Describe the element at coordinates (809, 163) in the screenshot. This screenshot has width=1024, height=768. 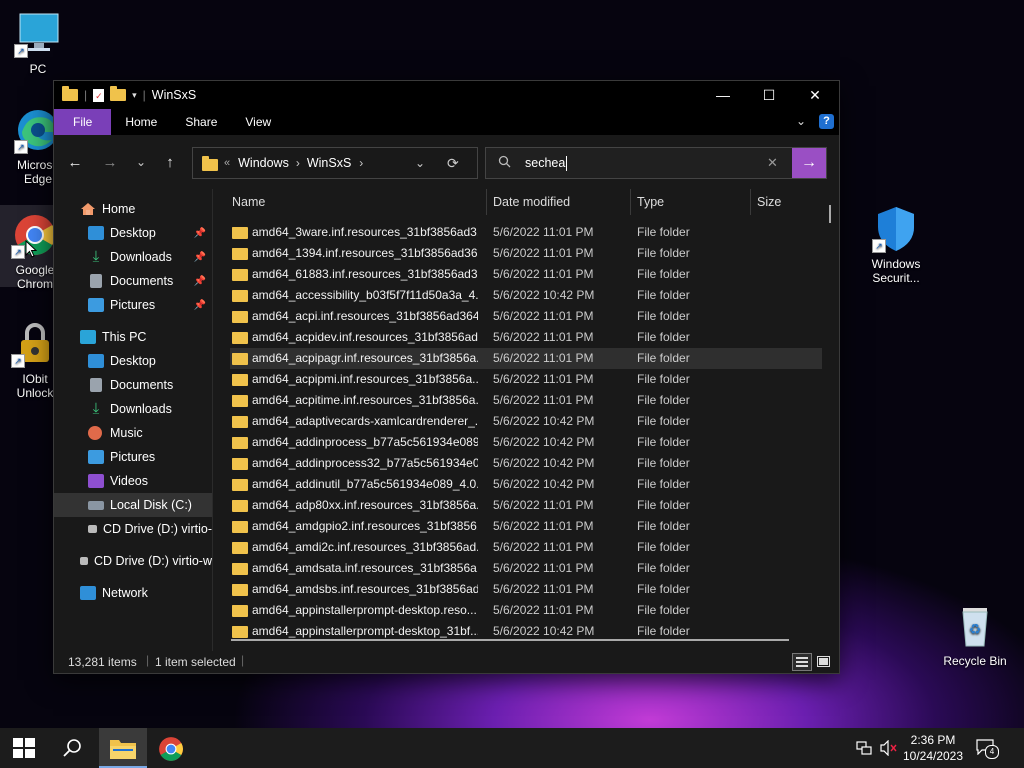
I see `search-go-button: →` at that location.